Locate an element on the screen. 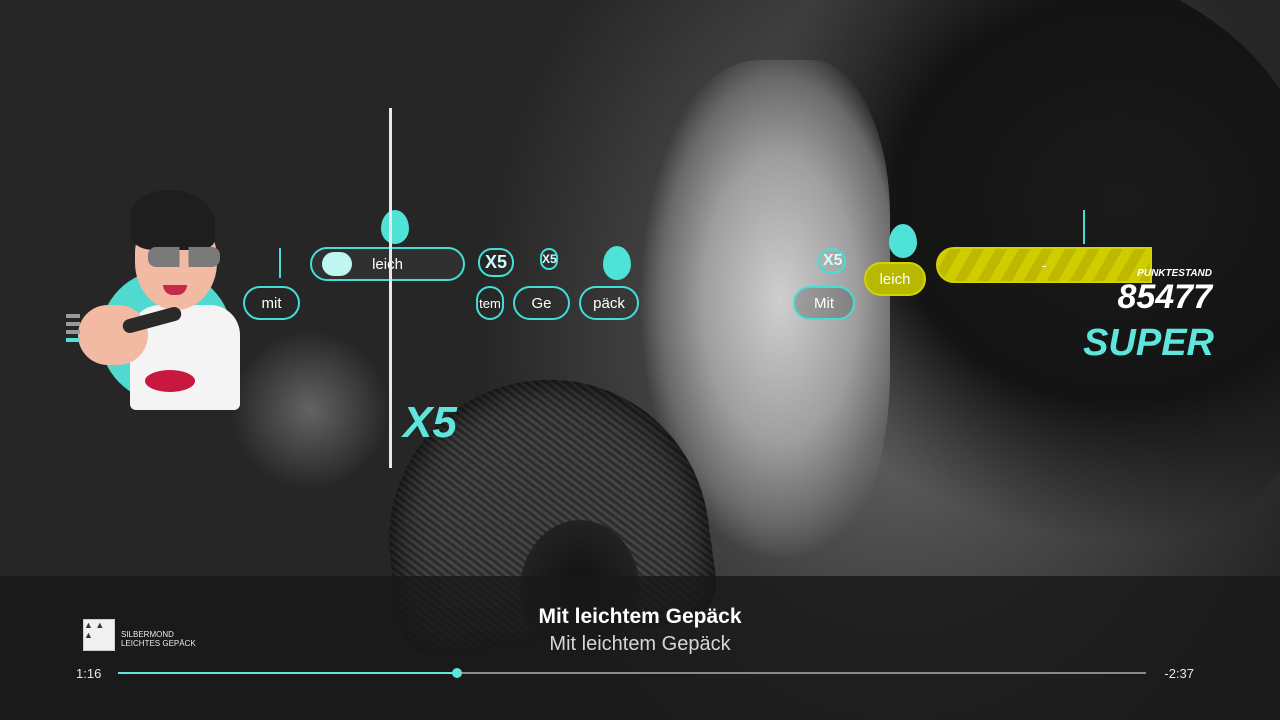 The height and width of the screenshot is (720, 1280). song-title: LEICHTES GEPÄCK is located at coordinates (158, 643).